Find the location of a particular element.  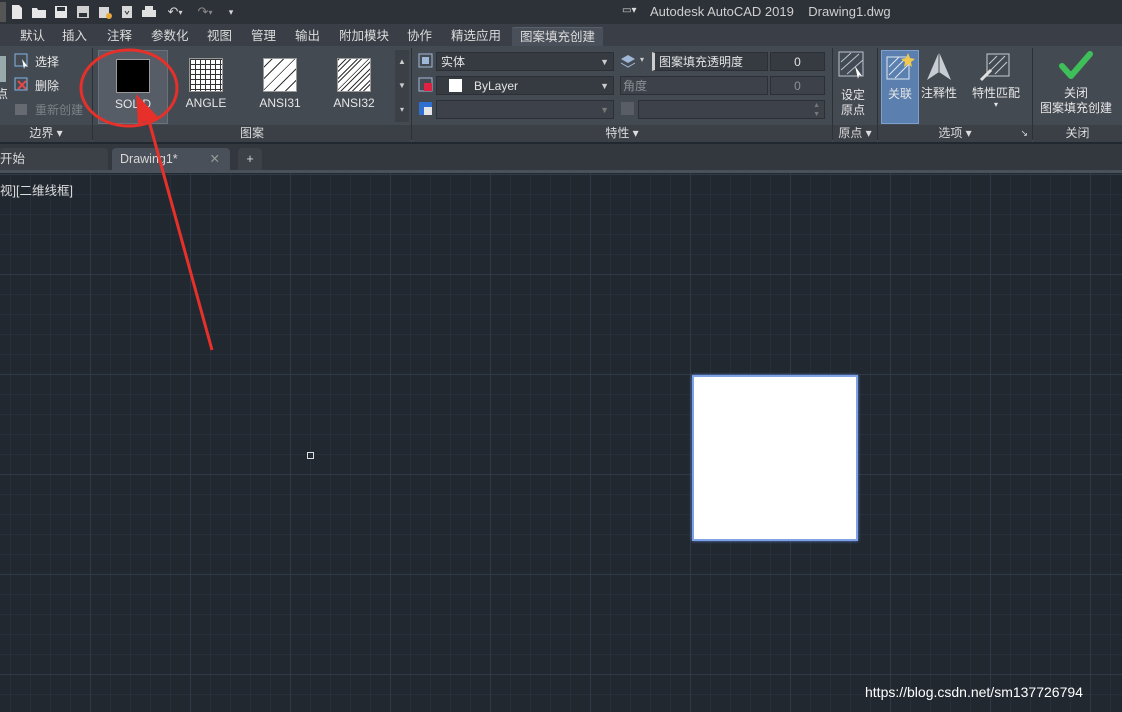

watermark: https://blog.csdn.net/sm137726794 is located at coordinates (974, 692).